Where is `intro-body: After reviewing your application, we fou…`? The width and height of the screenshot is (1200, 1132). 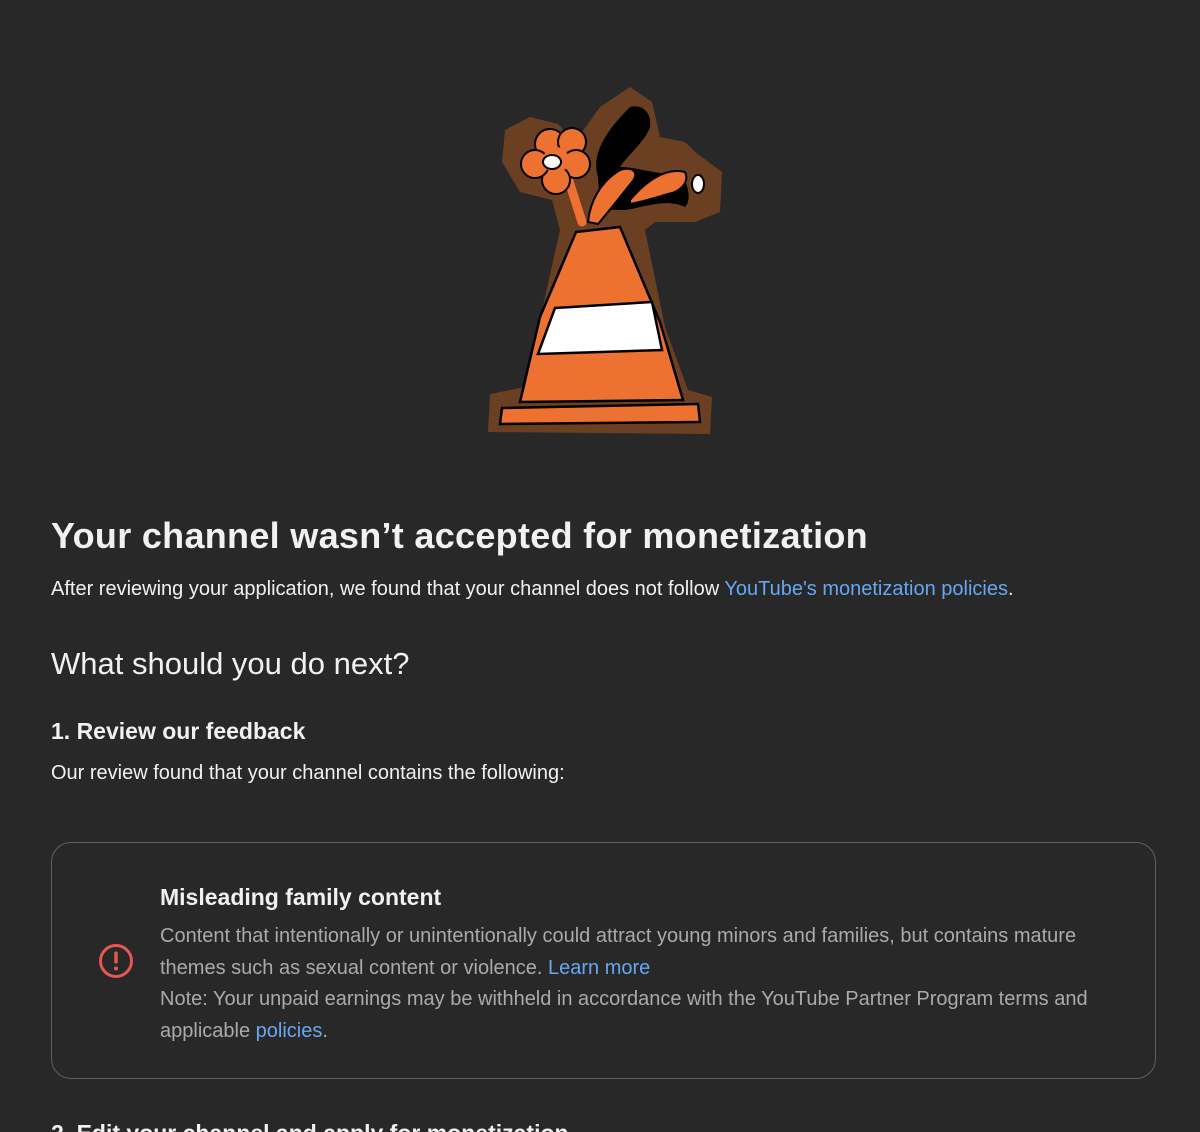
intro-body: After reviewing your application, we fou… is located at coordinates (388, 589).